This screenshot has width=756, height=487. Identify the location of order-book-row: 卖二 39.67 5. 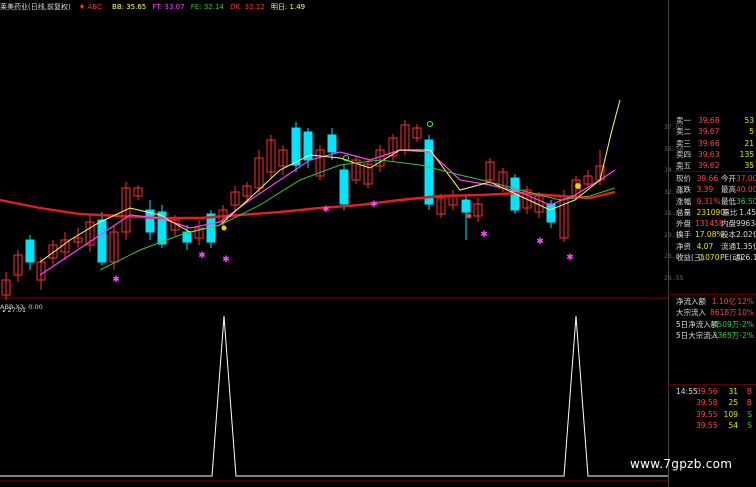
(716, 131).